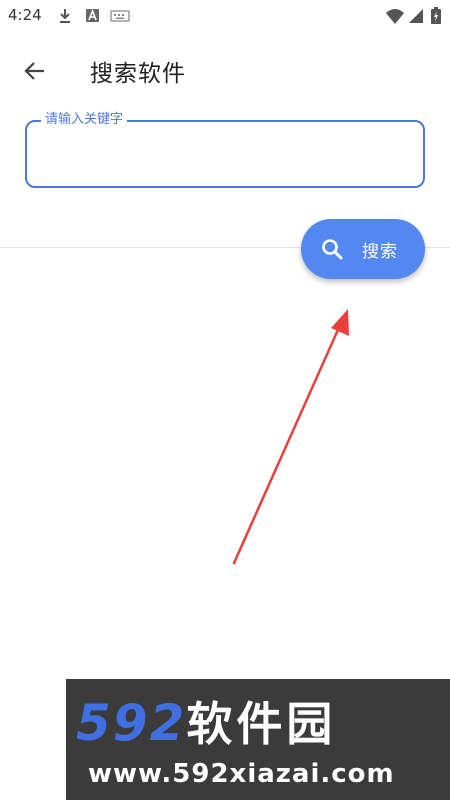 The image size is (450, 800). Describe the element at coordinates (84, 120) in the screenshot. I see `search-field-label: 请输入关键字` at that location.